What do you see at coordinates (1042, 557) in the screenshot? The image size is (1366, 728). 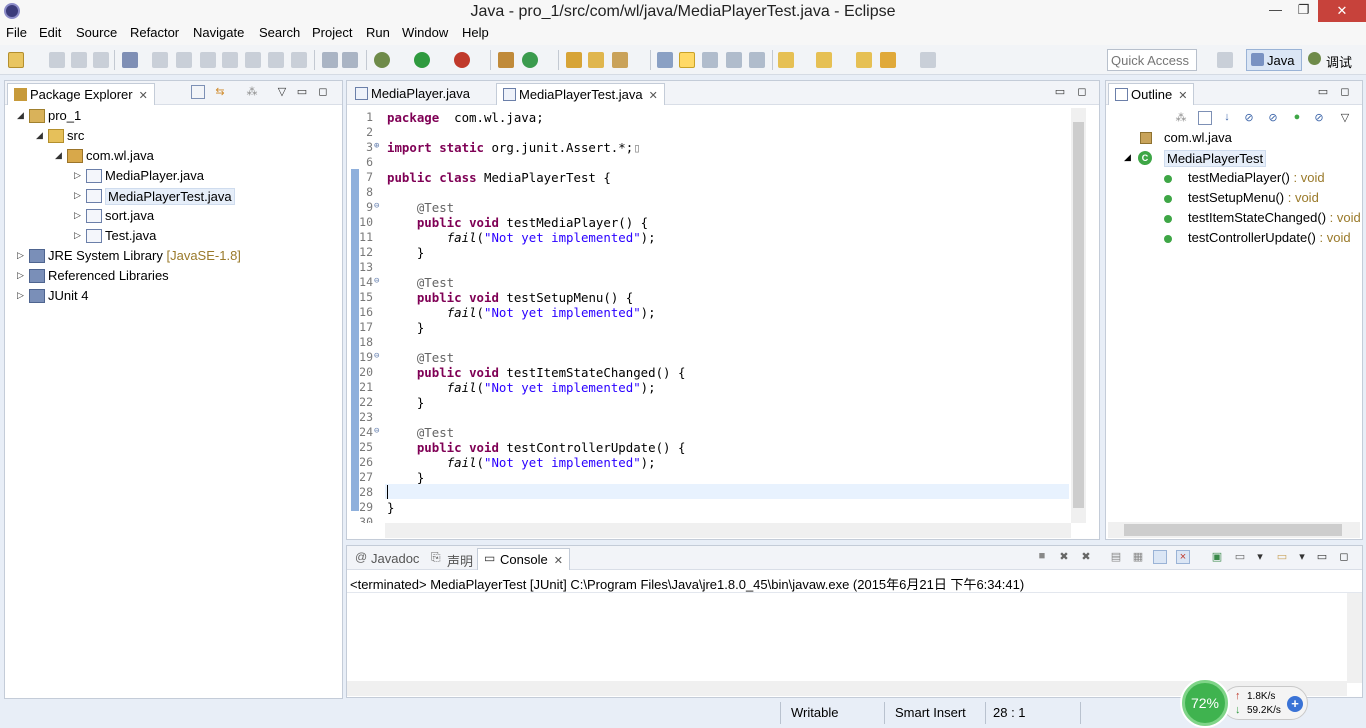 I see `terminate-icon: ■` at bounding box center [1042, 557].